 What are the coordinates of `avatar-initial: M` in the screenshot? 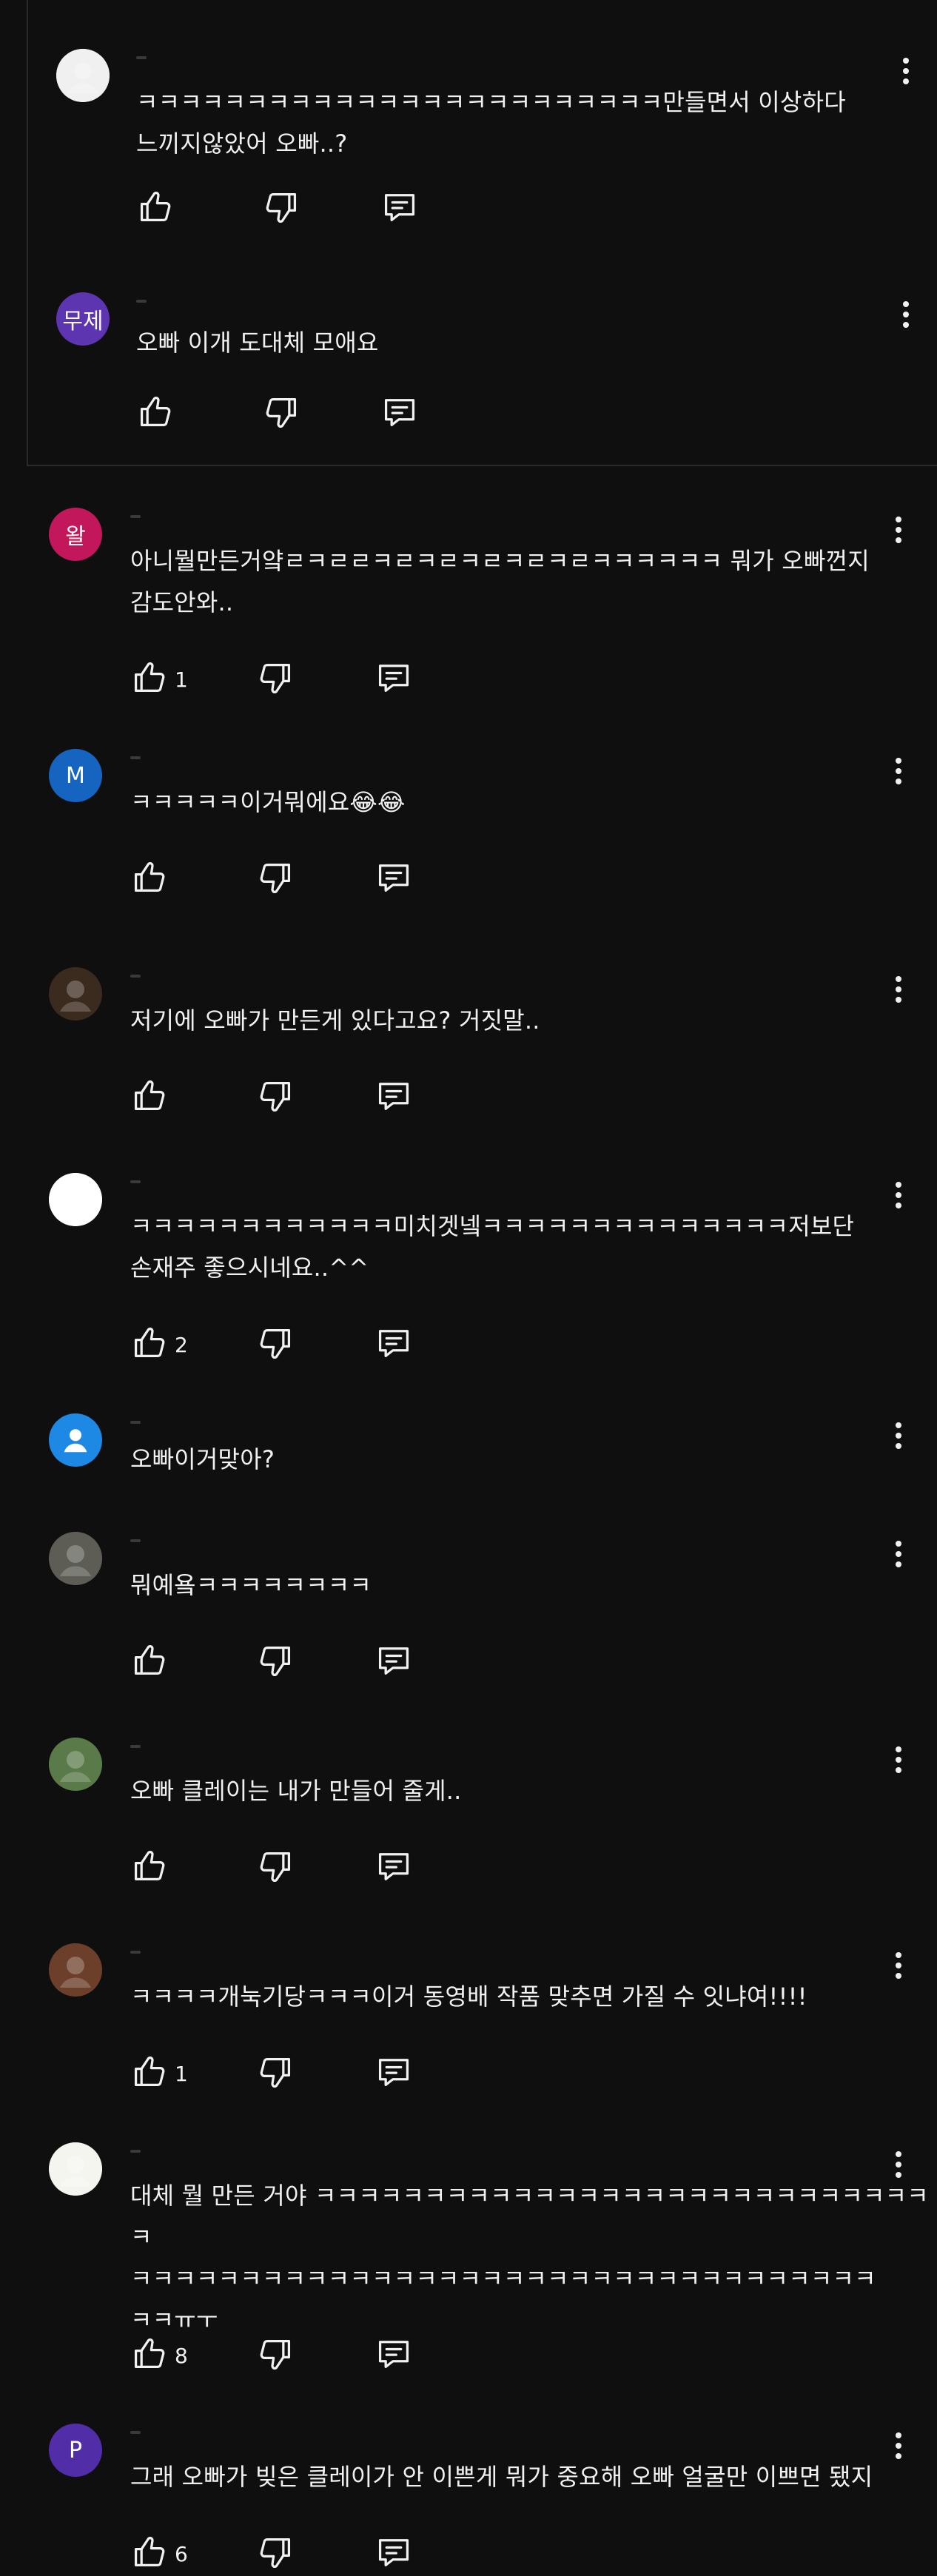 It's located at (75, 775).